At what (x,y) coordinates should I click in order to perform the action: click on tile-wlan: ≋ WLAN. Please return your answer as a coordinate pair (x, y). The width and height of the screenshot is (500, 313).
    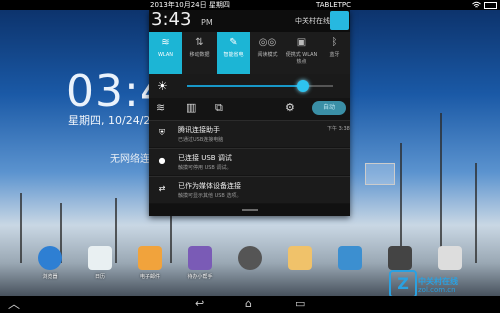
    Looking at the image, I should click on (165, 53).